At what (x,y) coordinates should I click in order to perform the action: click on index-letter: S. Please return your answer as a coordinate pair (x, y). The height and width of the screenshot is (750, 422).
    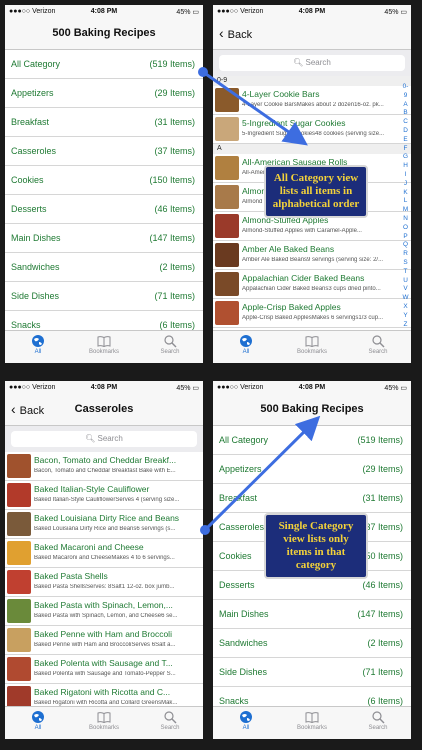
    Looking at the image, I should click on (405, 263).